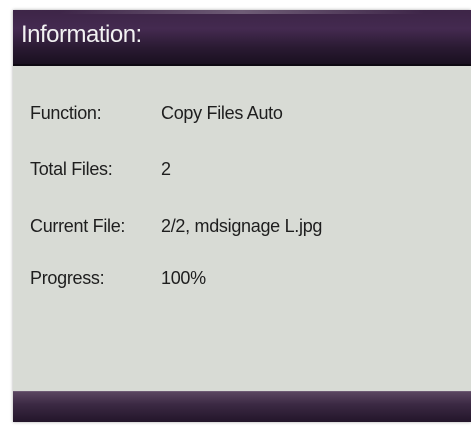 The width and height of the screenshot is (471, 427). What do you see at coordinates (183, 278) in the screenshot?
I see `progress-value: 100%` at bounding box center [183, 278].